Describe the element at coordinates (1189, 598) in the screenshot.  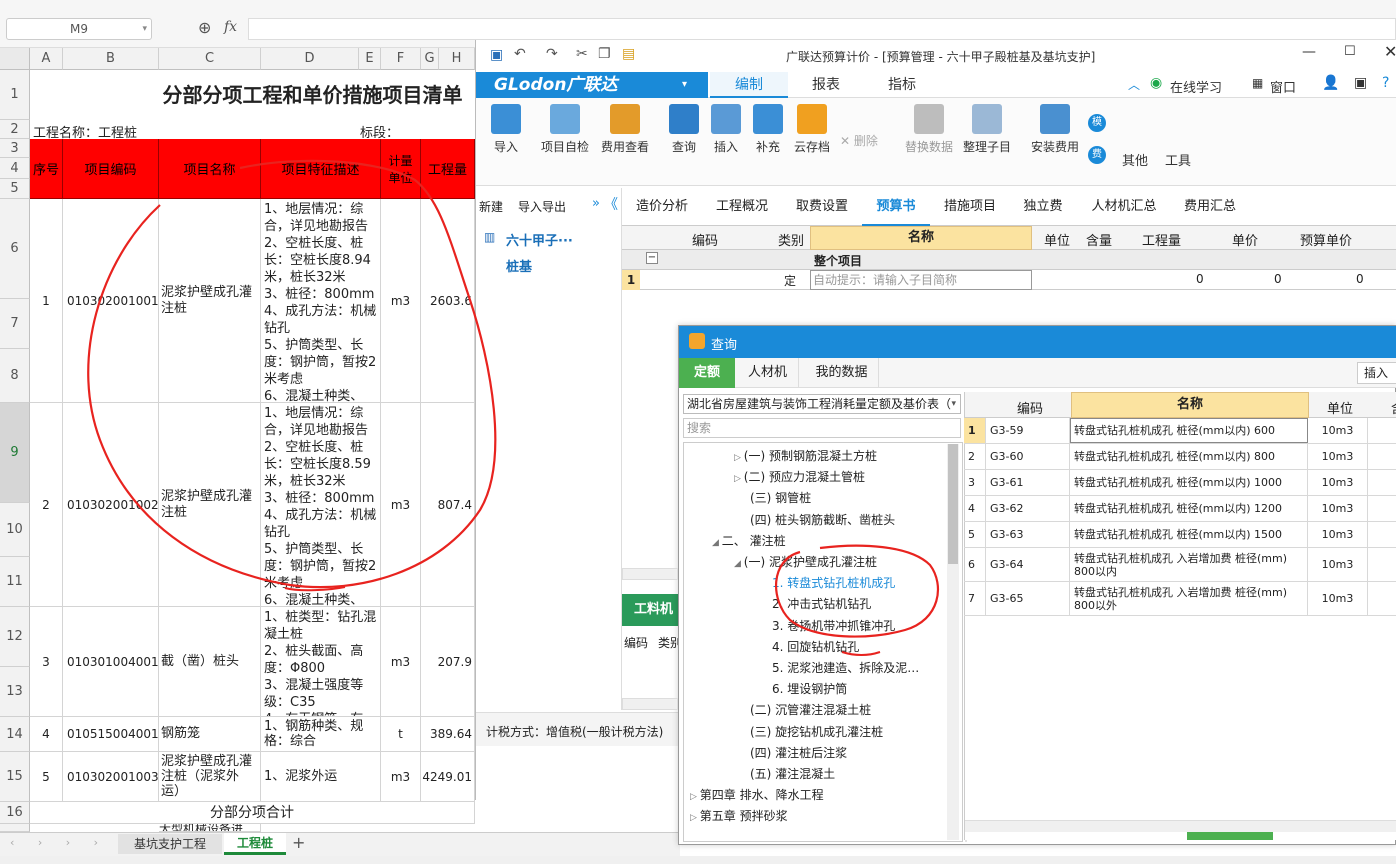
I see `name-cell: 转盘式钻孔桩机成孔 入岩增加费 桩径(mm) 800以外` at that location.